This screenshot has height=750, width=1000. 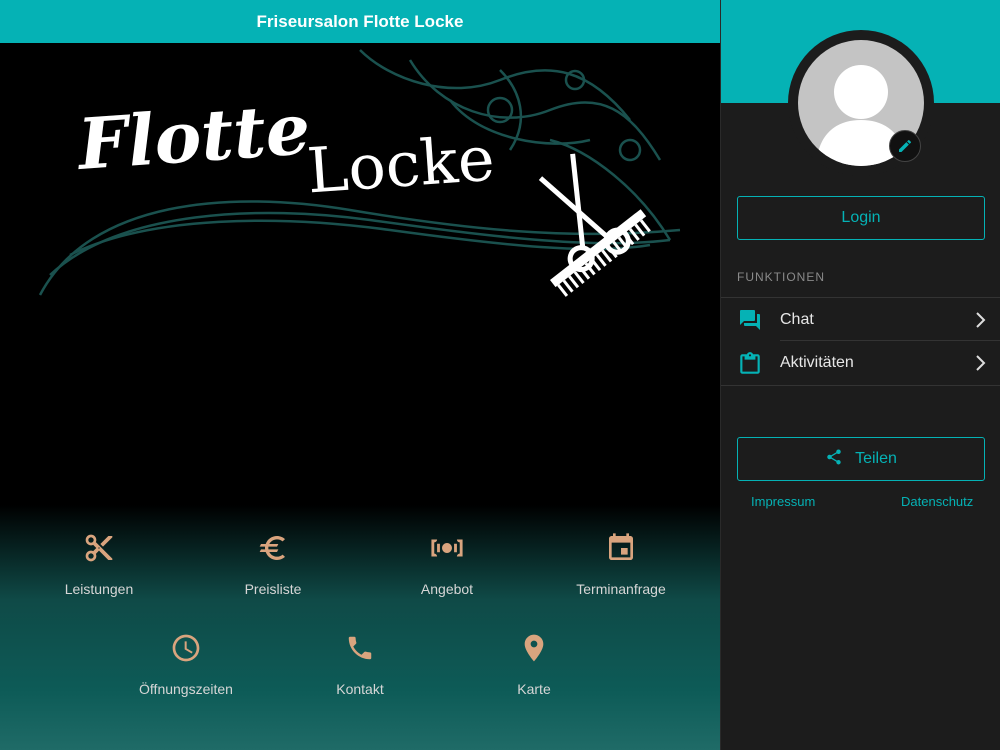 What do you see at coordinates (781, 277) in the screenshot?
I see `section-heading: FUNKTIONEN` at bounding box center [781, 277].